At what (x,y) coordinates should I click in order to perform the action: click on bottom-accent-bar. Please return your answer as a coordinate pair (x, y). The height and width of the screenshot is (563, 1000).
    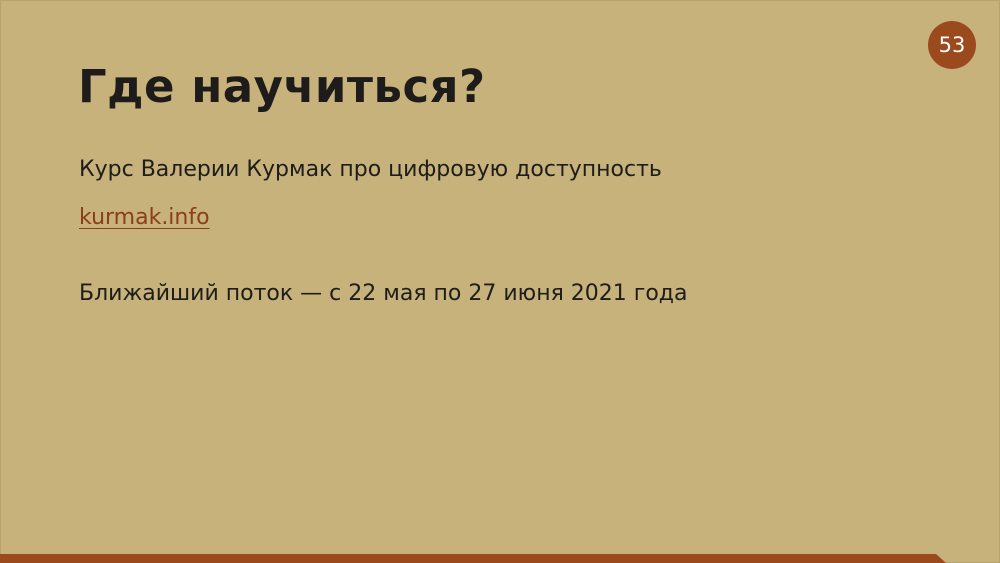
    Looking at the image, I should click on (473, 558).